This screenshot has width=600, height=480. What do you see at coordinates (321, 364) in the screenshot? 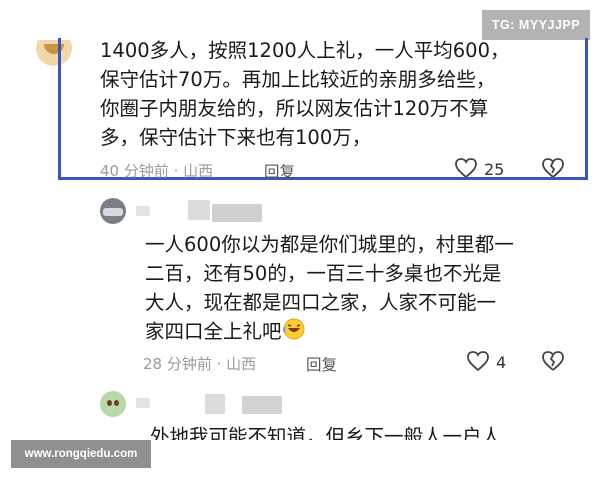
I see `comment-2-reply-button: 回复` at bounding box center [321, 364].